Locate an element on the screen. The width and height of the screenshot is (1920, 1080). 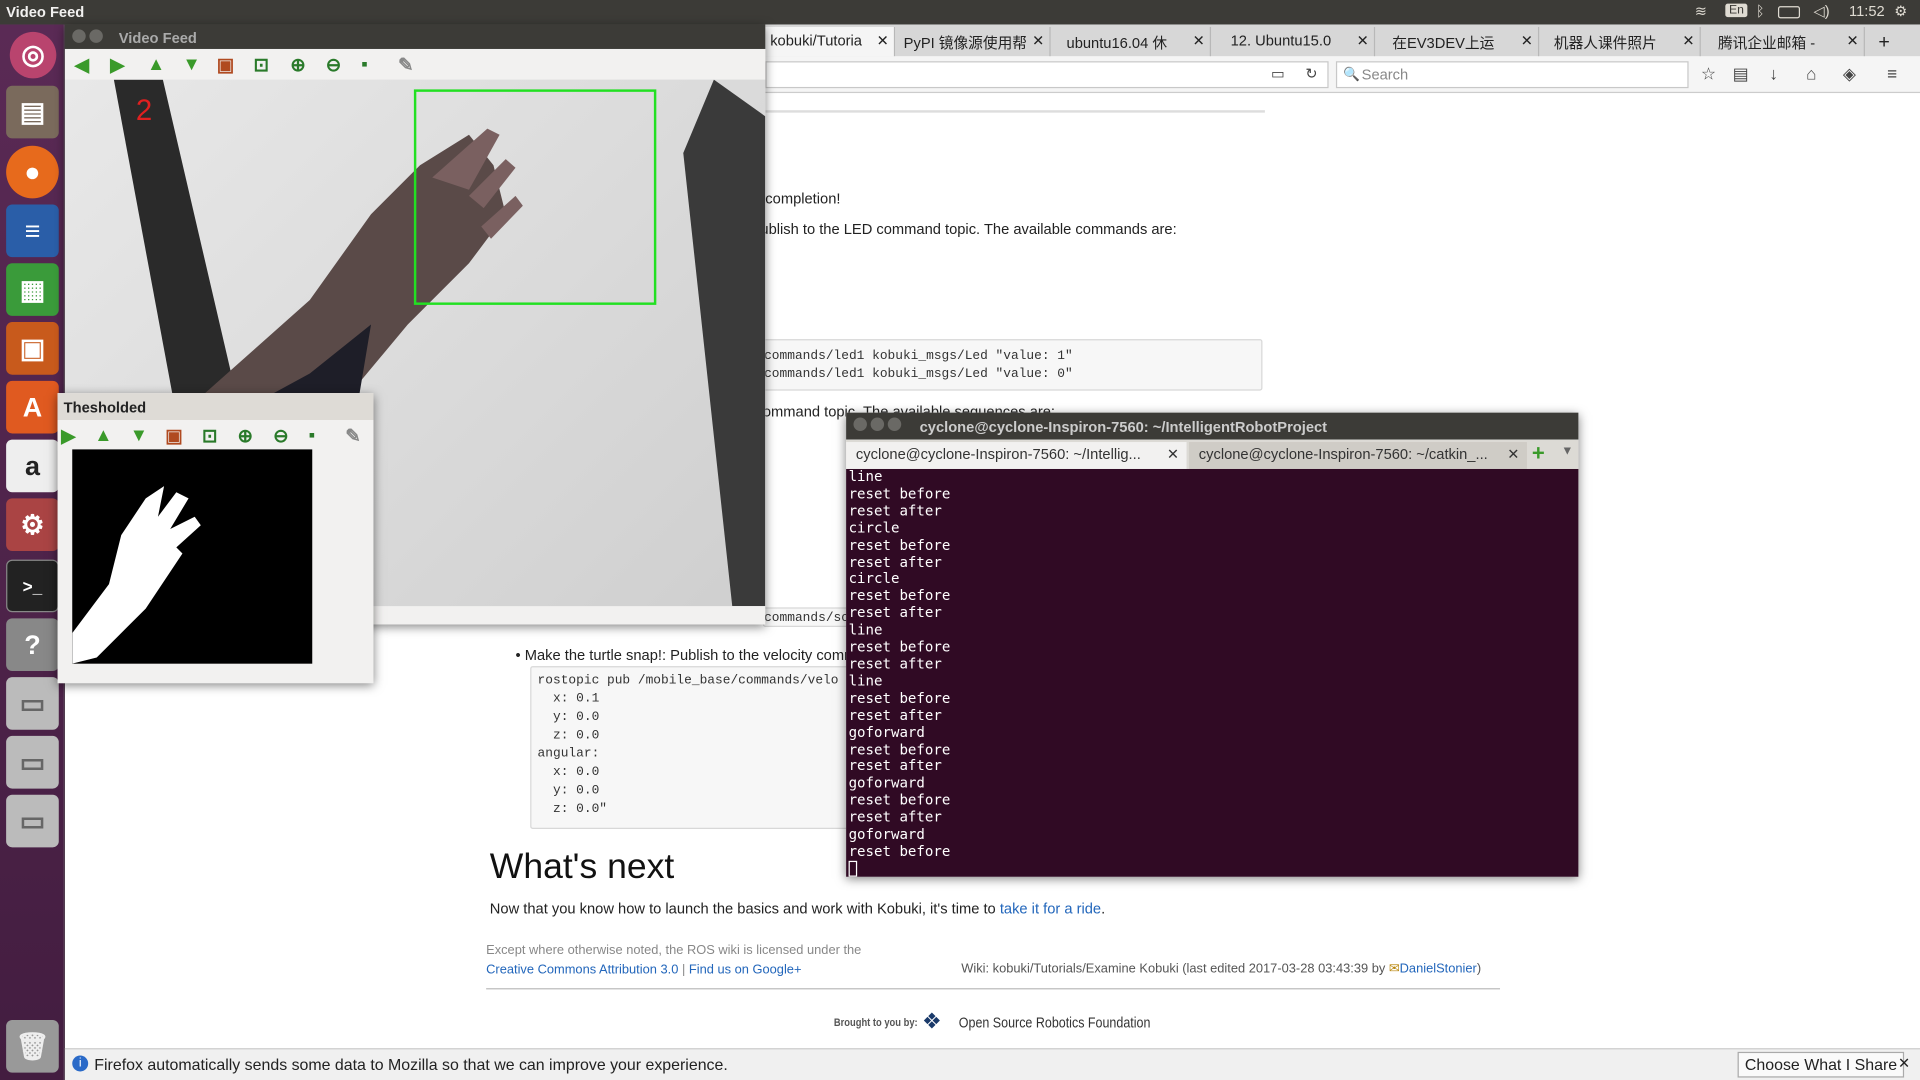
threshold-image is located at coordinates (192, 556).